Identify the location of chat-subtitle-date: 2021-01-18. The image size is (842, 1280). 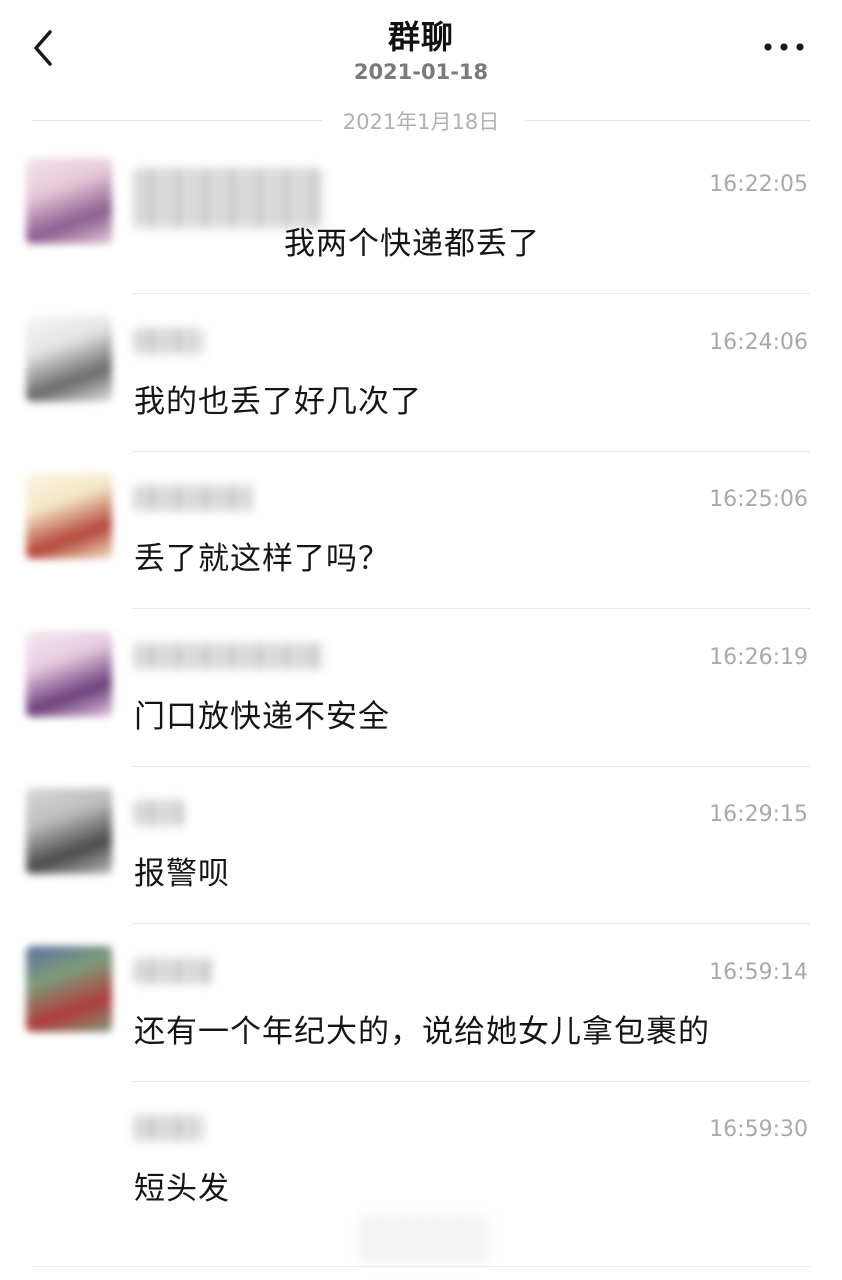
(421, 72).